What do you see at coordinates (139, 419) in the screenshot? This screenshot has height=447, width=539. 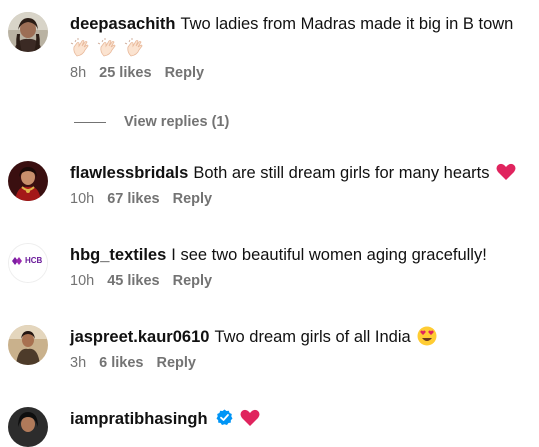 I see `comment-username: iampratibhasingh` at bounding box center [139, 419].